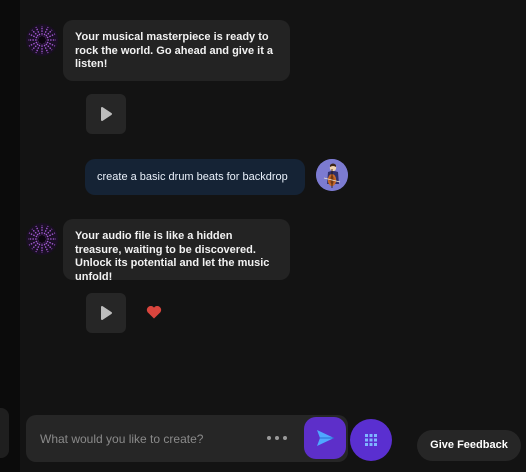  I want to click on prompt-bar, so click(187, 438).